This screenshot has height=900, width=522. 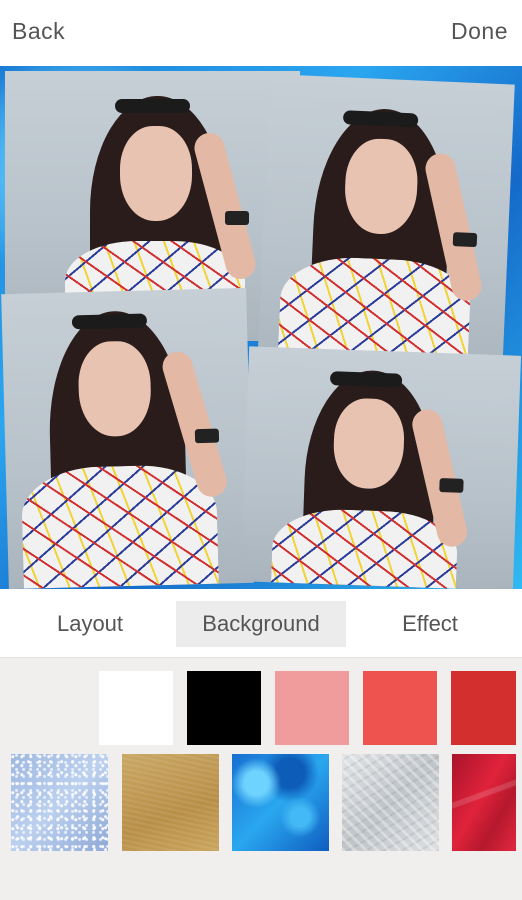 I want to click on swatch-white, so click(x=136, y=708).